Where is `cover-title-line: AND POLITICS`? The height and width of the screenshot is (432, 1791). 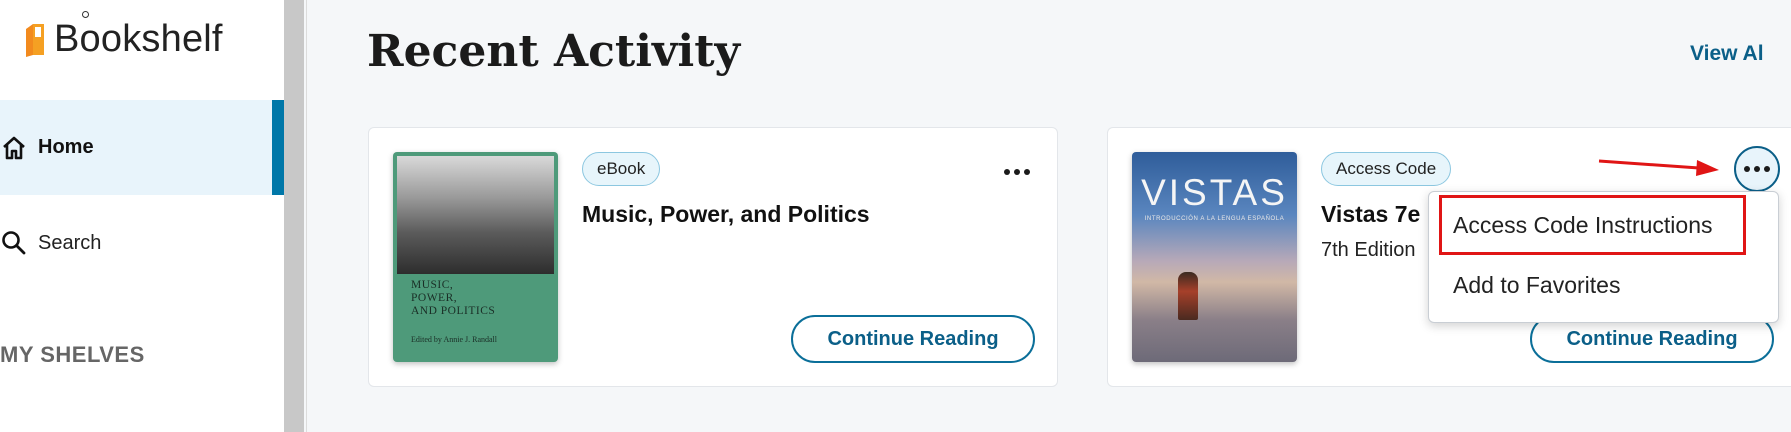
cover-title-line: AND POLITICS is located at coordinates (453, 311).